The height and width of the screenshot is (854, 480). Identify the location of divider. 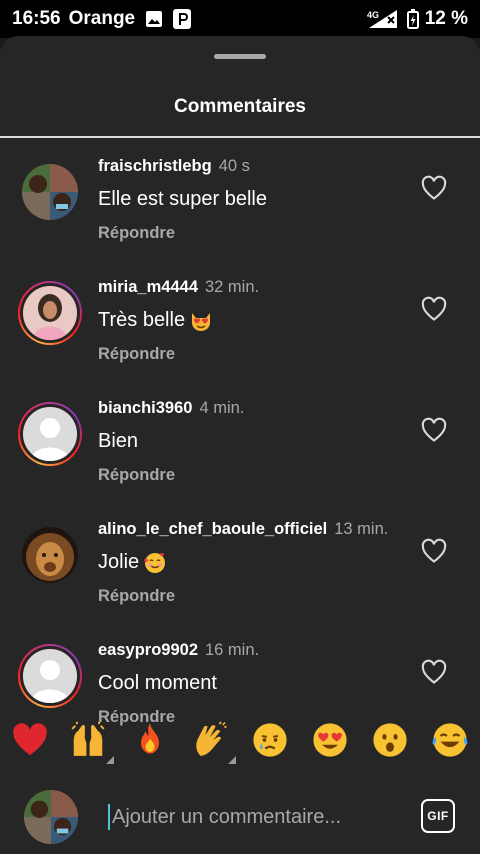
(240, 137).